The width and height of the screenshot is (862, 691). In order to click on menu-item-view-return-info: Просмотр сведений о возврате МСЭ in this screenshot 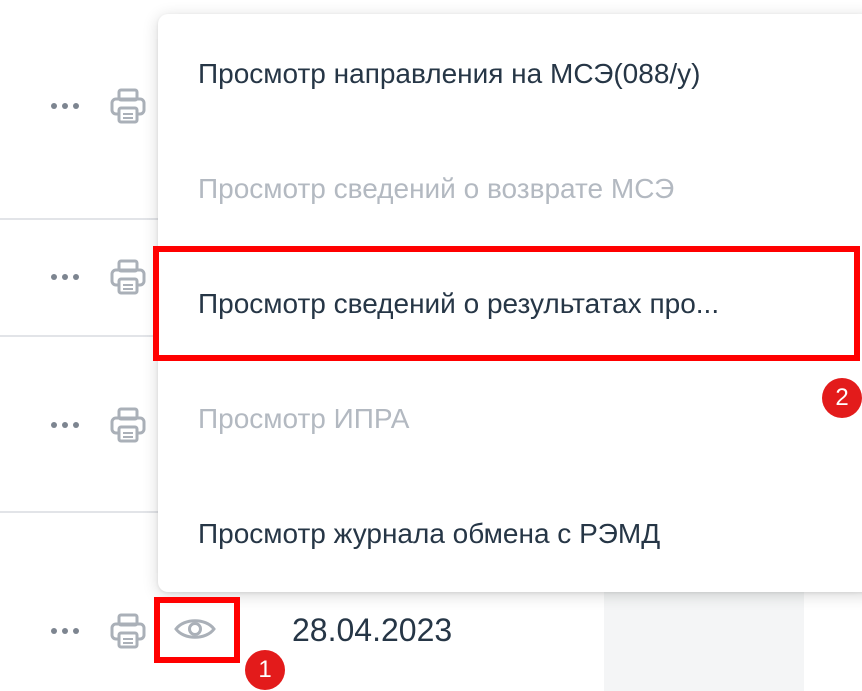, I will do `click(436, 188)`.